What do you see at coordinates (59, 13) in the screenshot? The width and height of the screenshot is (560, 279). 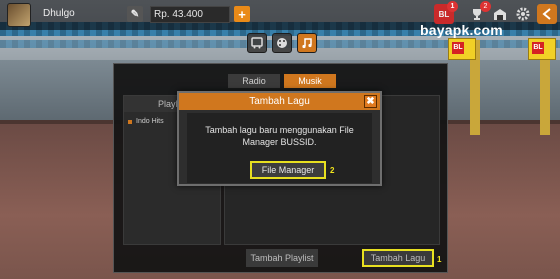 I see `username: Dhulgo` at bounding box center [59, 13].